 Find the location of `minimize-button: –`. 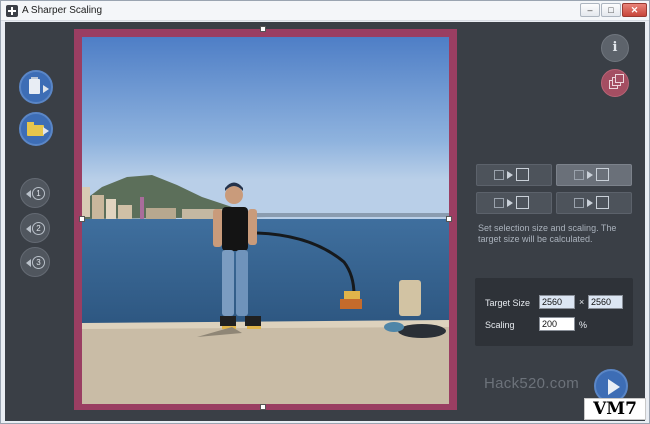

minimize-button: – is located at coordinates (590, 10).